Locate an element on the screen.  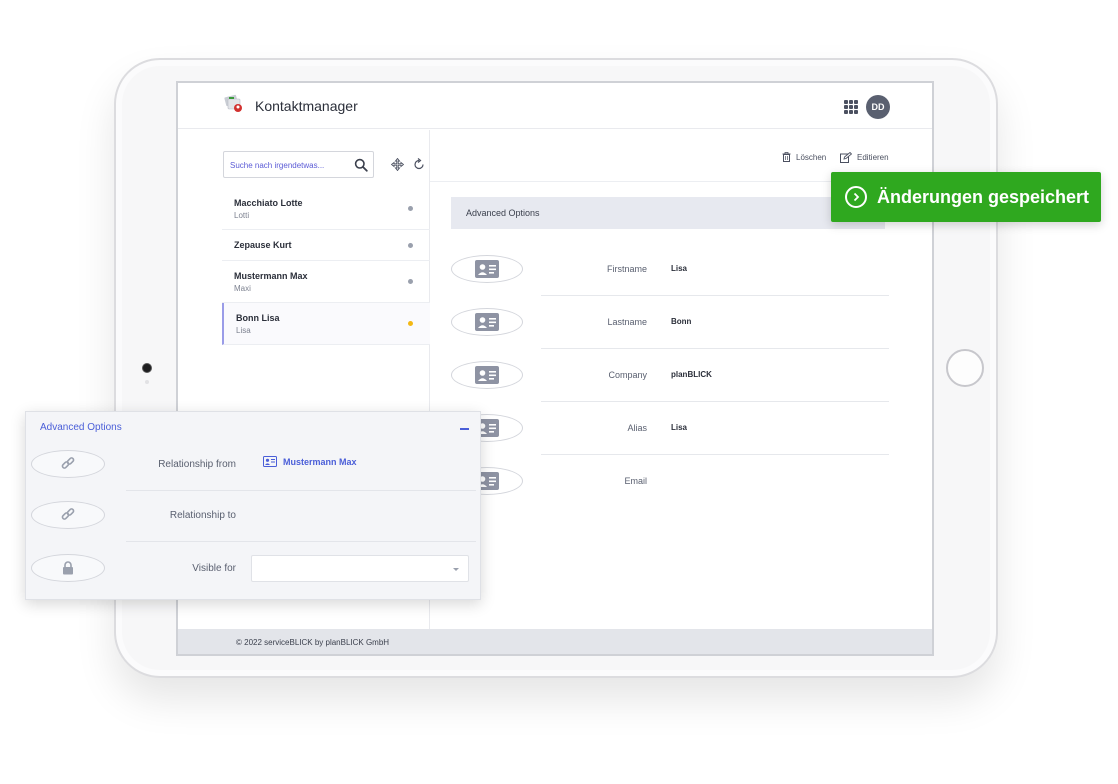
user-avatar: DD is located at coordinates (878, 107).